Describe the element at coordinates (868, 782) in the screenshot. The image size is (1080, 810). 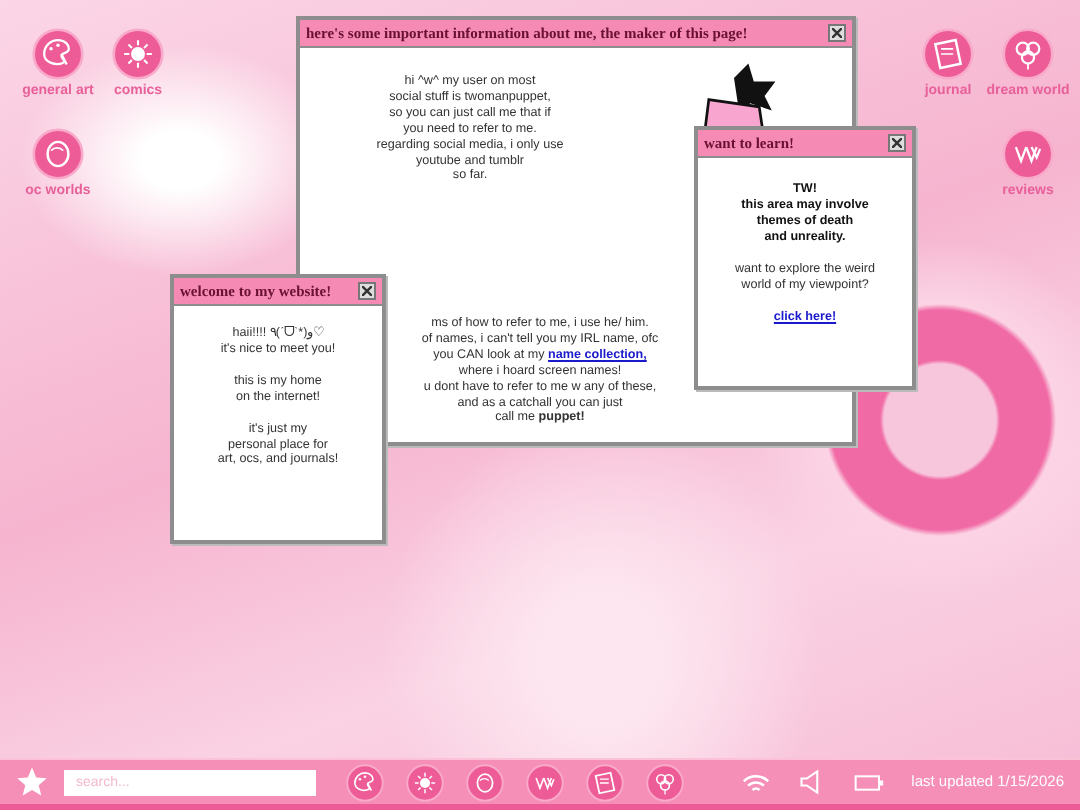
I see `battery-icon` at that location.